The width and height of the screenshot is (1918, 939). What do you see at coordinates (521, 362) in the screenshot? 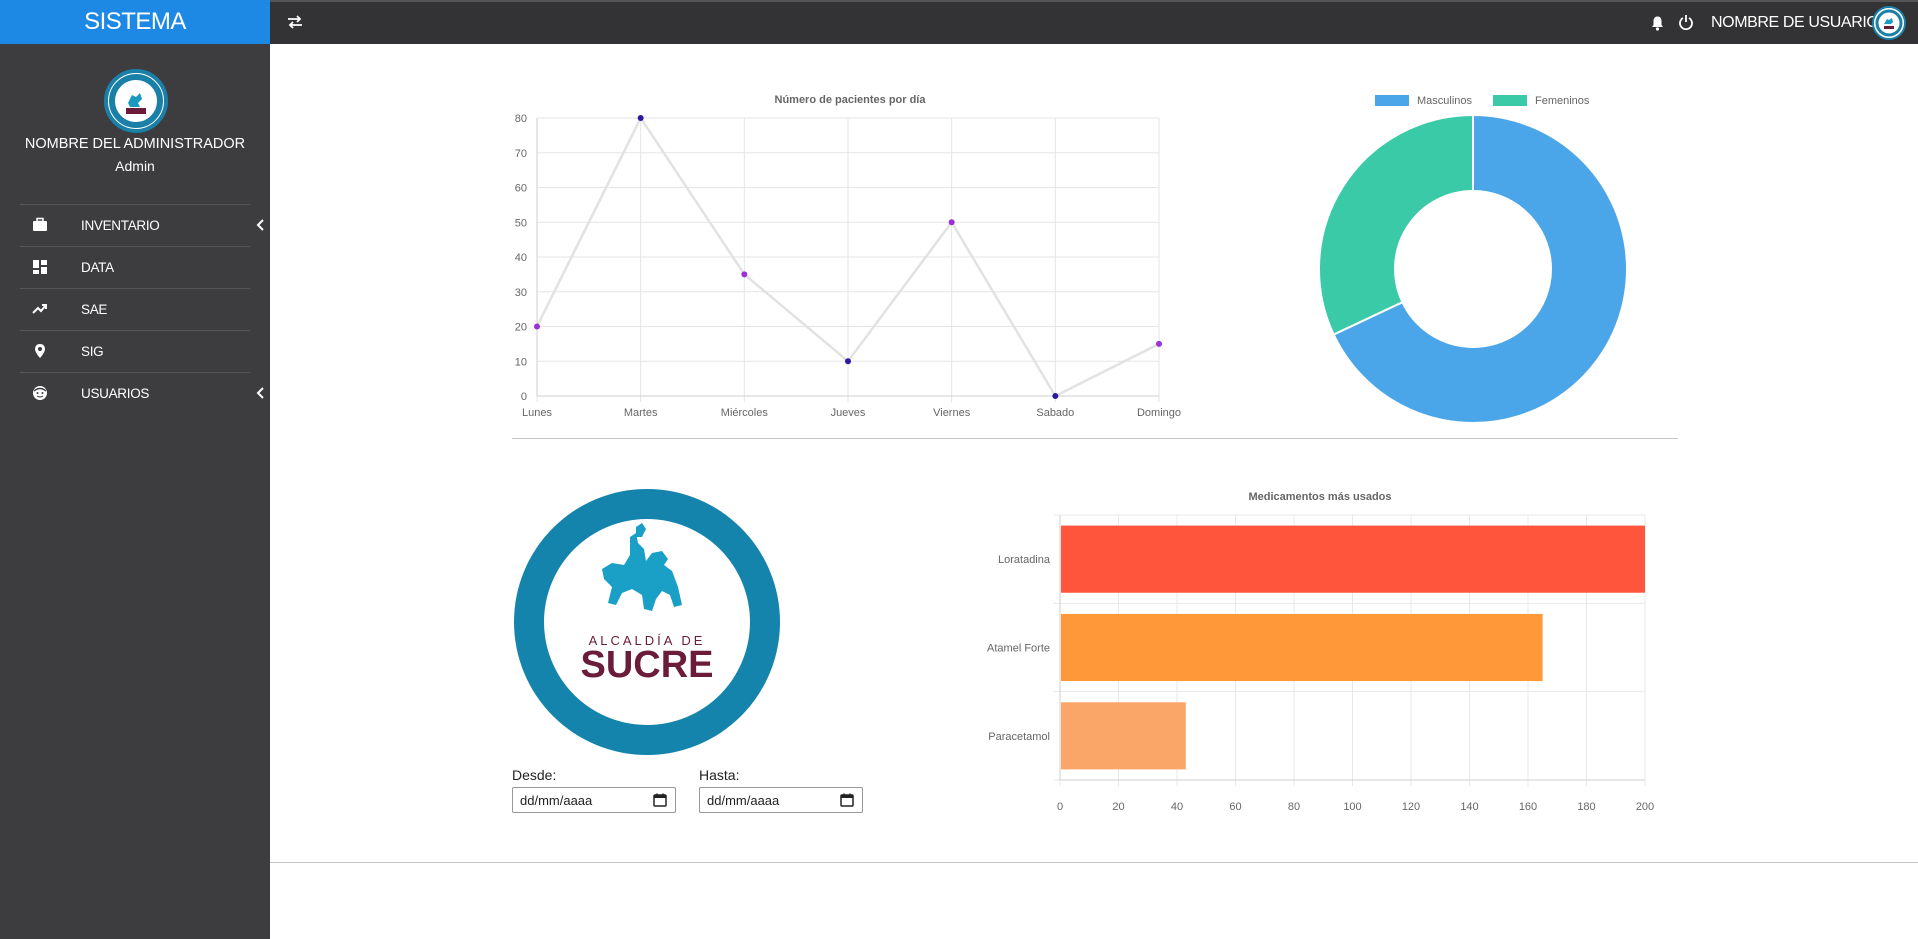
I see `y-tick-label: 10` at bounding box center [521, 362].